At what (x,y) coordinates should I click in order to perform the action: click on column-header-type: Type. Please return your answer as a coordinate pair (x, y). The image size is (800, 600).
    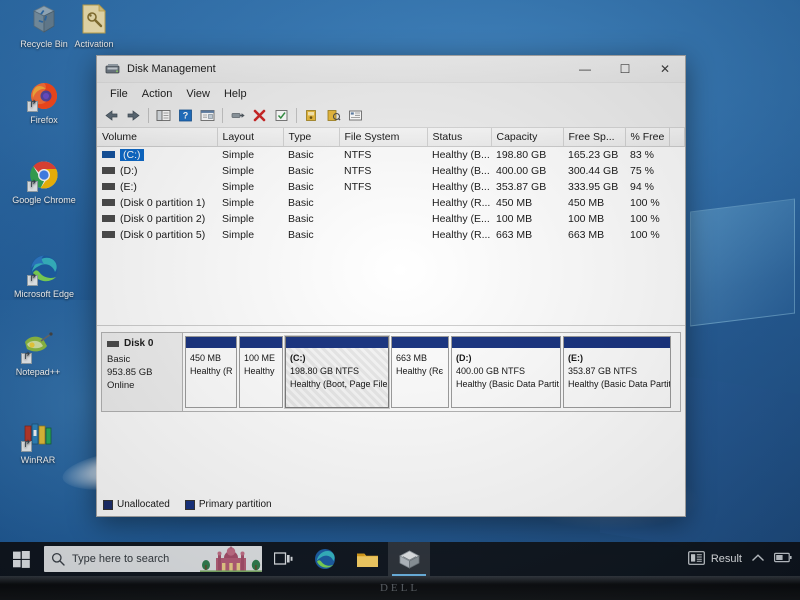
    Looking at the image, I should click on (311, 137).